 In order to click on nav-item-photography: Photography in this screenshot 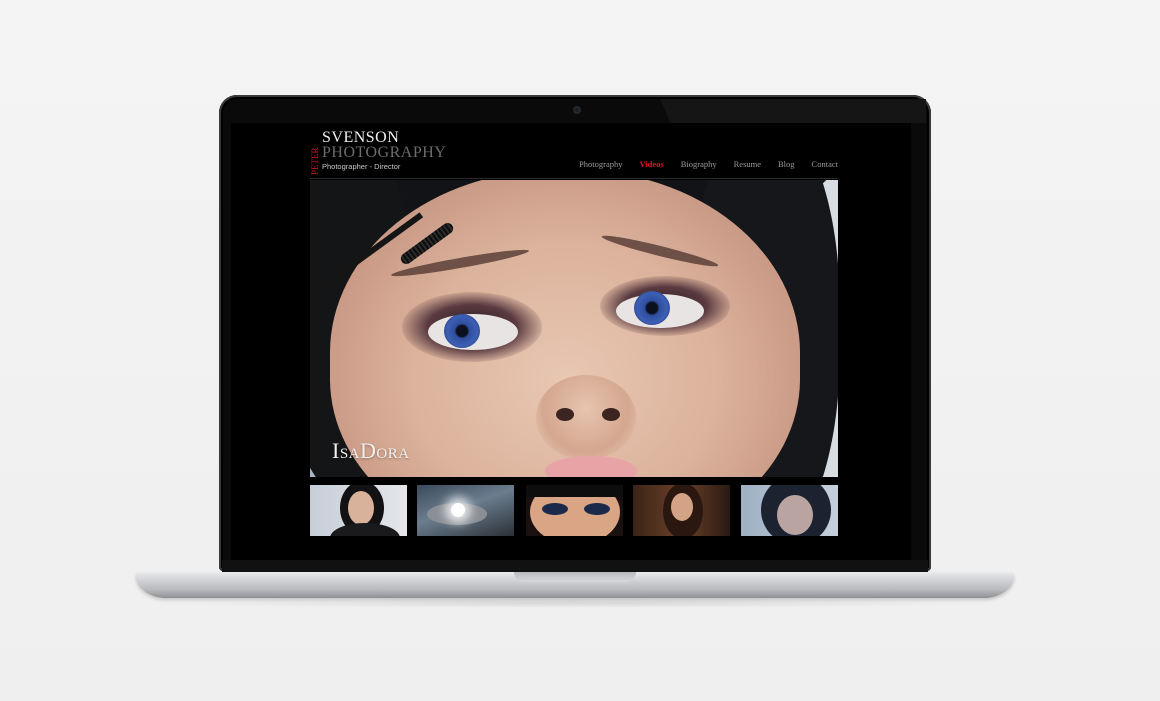, I will do `click(600, 164)`.